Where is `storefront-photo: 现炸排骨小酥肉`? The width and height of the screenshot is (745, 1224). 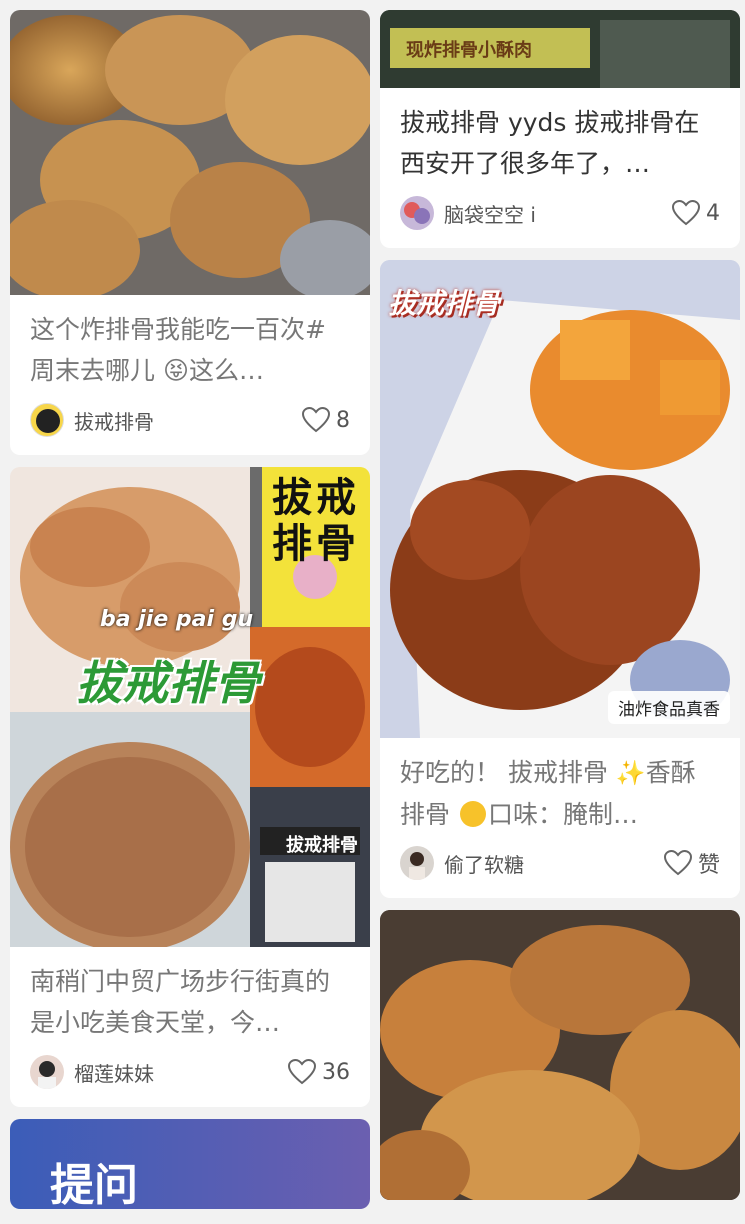 storefront-photo: 现炸排骨小酥肉 is located at coordinates (560, 49).